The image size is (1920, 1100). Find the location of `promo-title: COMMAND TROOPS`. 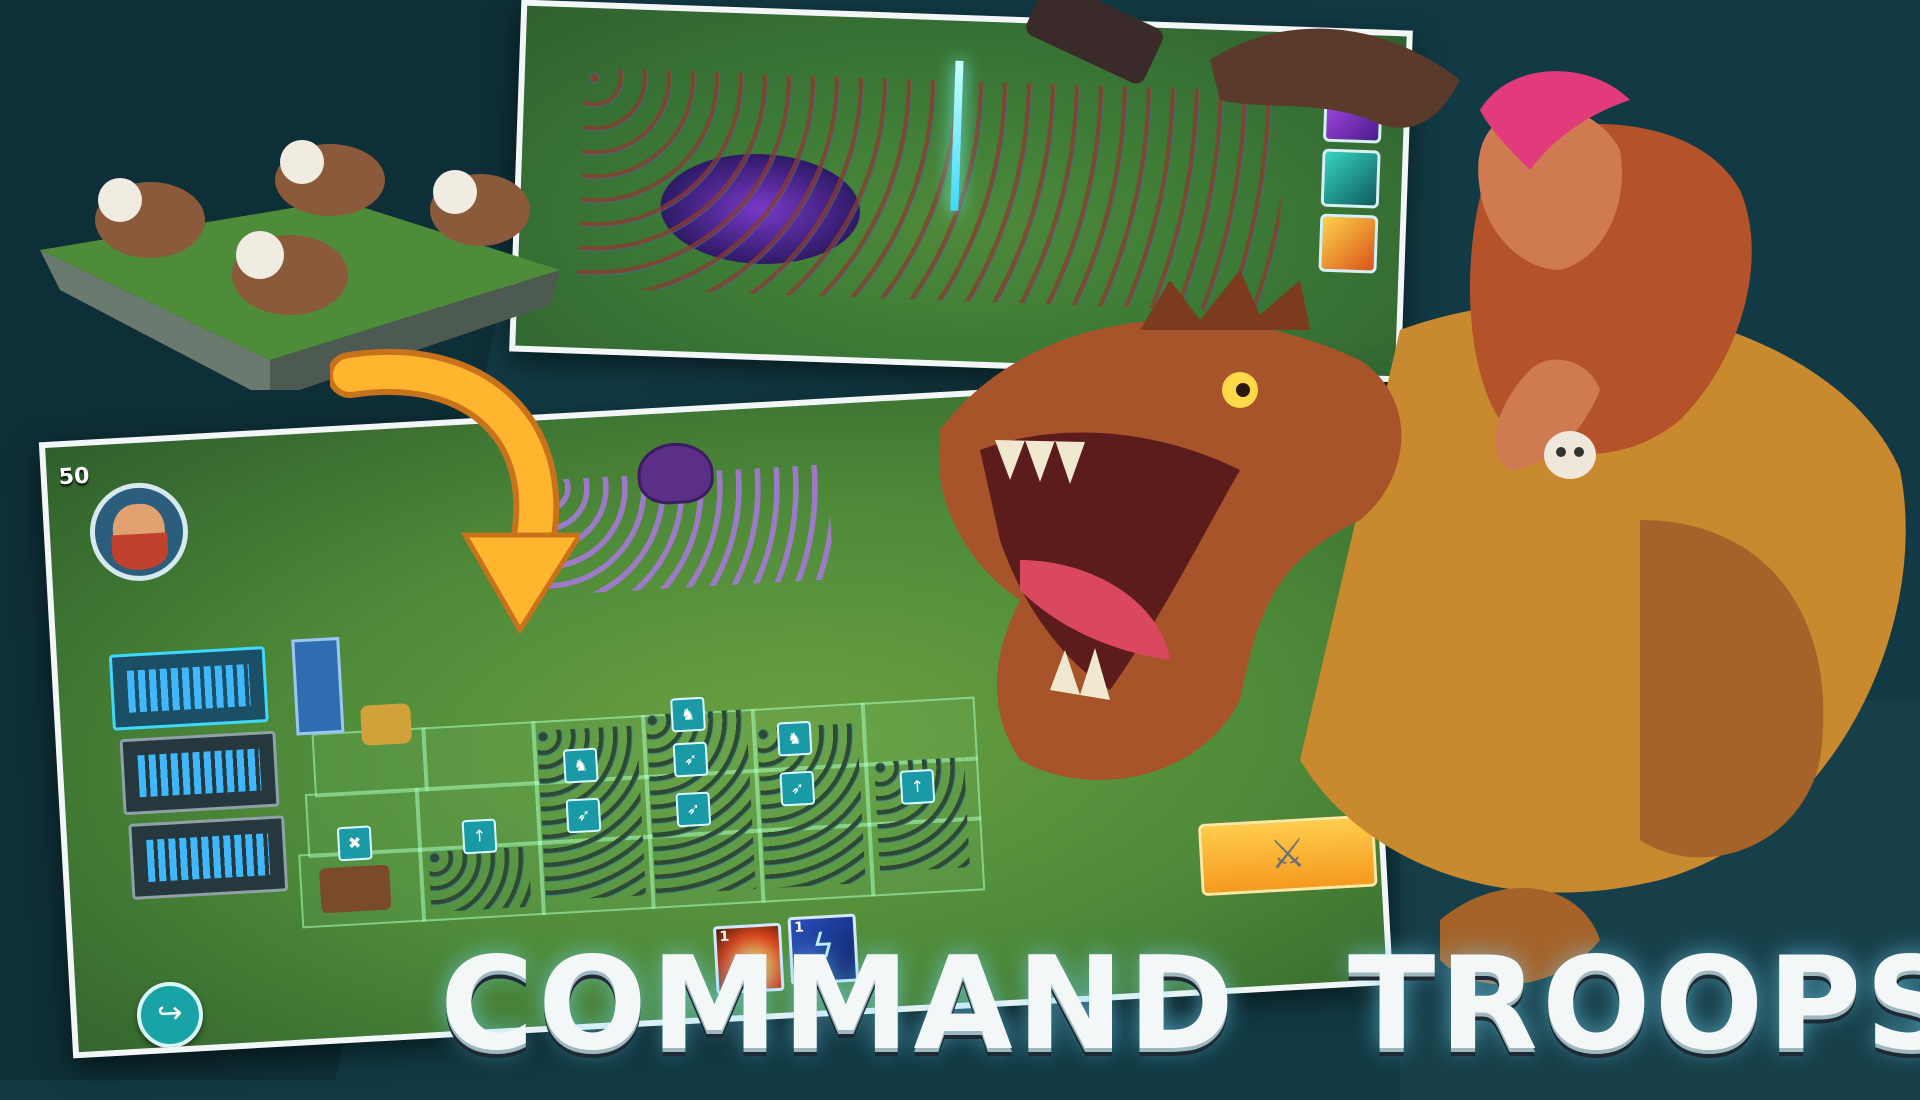

promo-title: COMMAND TROOPS is located at coordinates (1180, 1004).